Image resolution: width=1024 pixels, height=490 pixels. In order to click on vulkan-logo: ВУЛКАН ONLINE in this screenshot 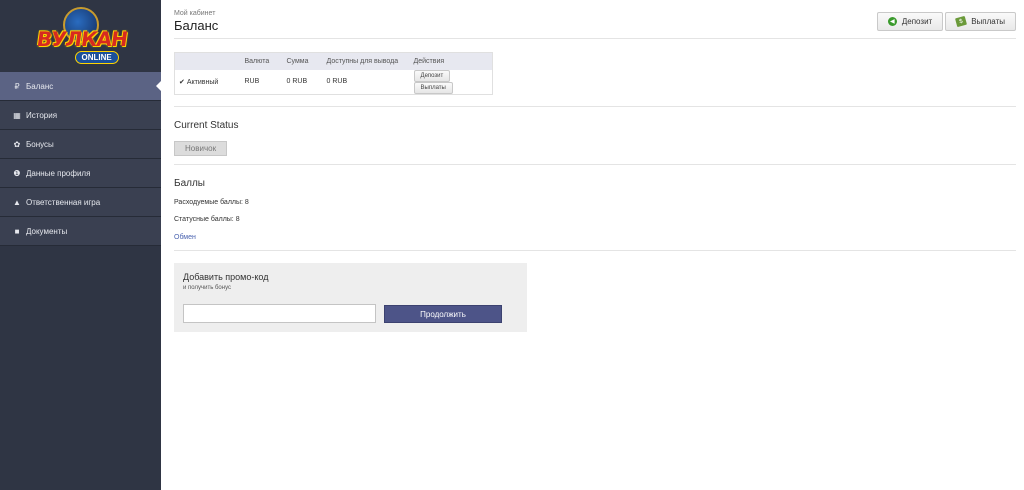, I will do `click(81, 36)`.